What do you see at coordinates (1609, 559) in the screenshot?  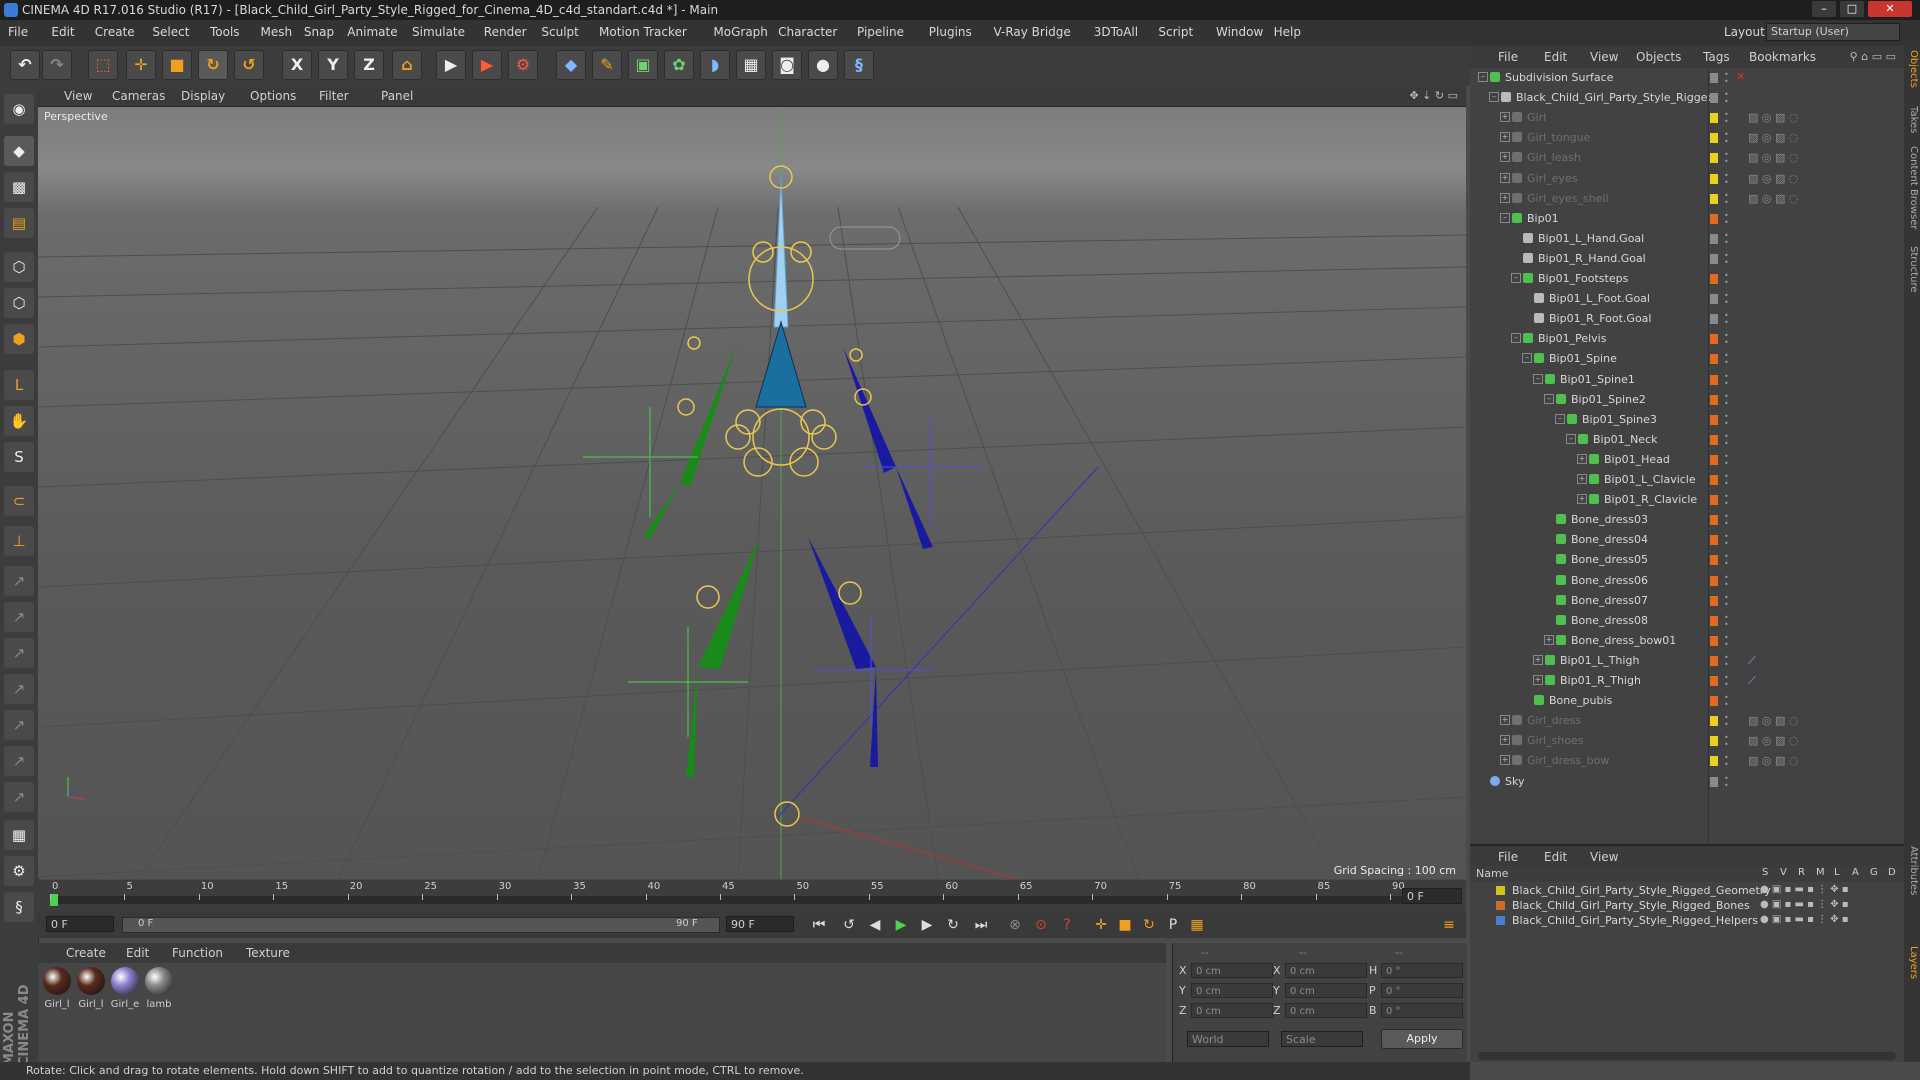 I see `object-name: Bone_dress05` at bounding box center [1609, 559].